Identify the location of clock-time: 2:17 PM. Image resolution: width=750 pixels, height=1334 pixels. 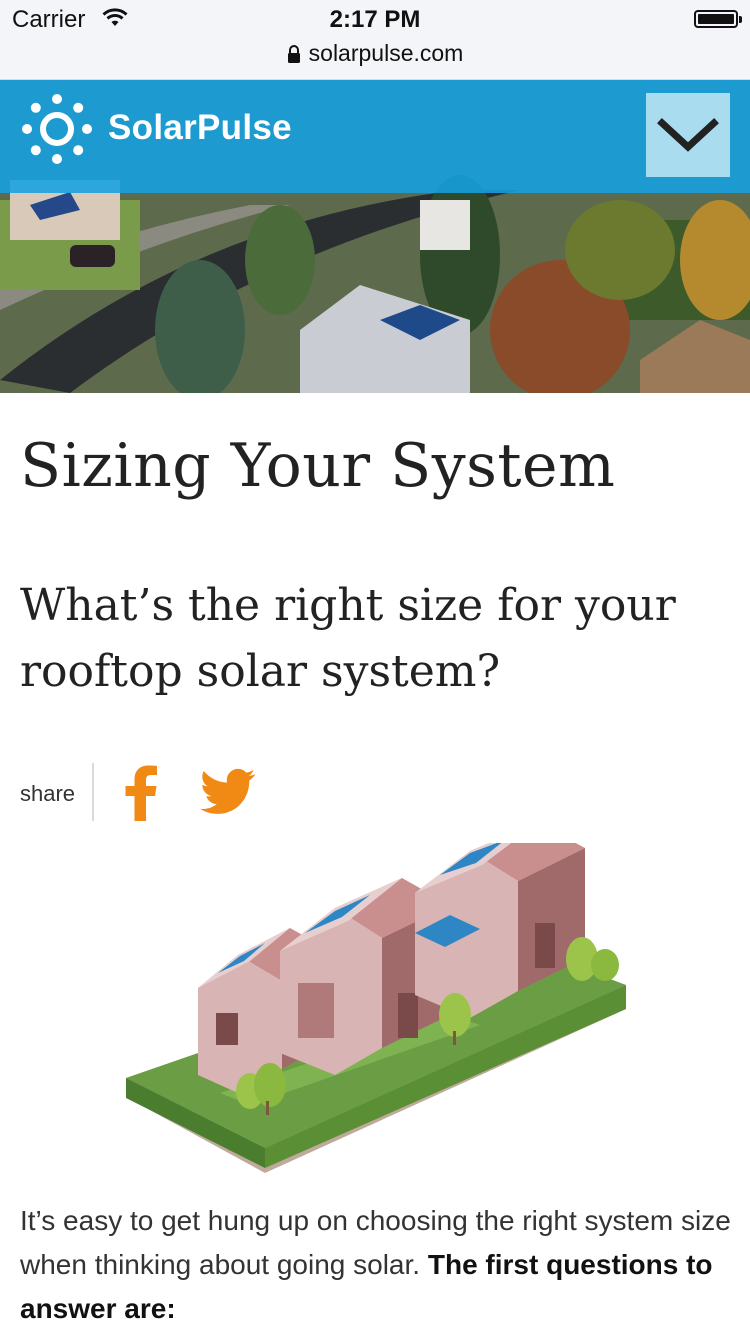
(375, 19).